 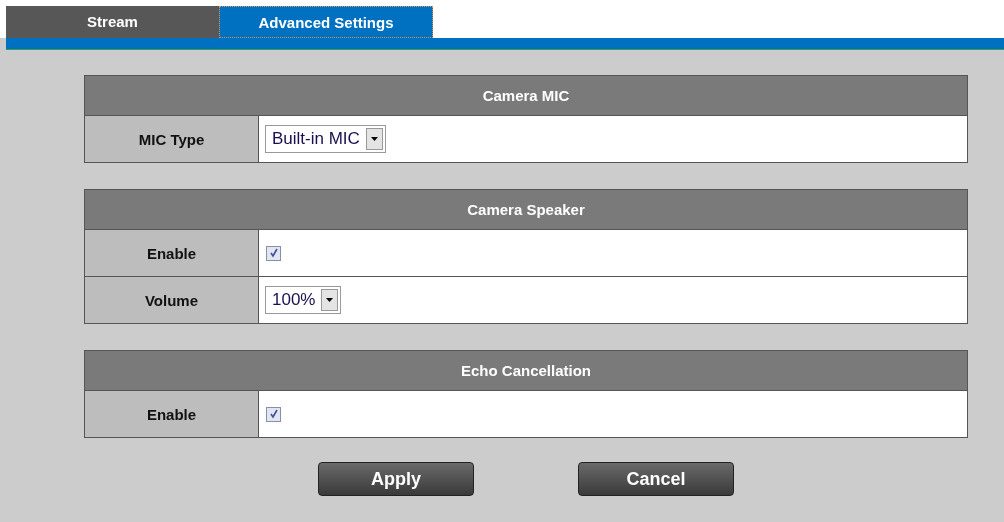 I want to click on section-header: Camera MIC, so click(x=526, y=95).